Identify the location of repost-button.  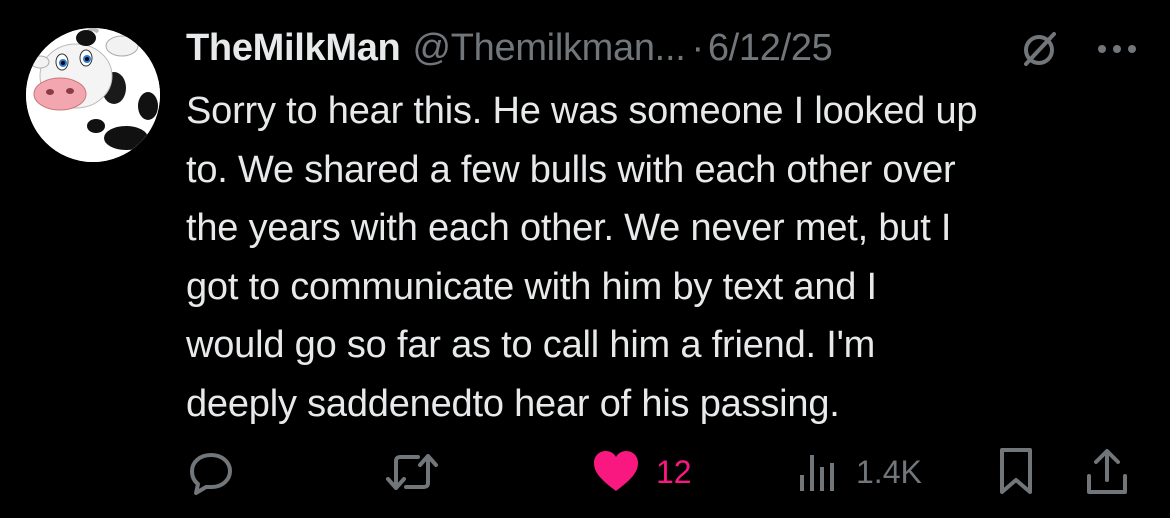
(412, 472).